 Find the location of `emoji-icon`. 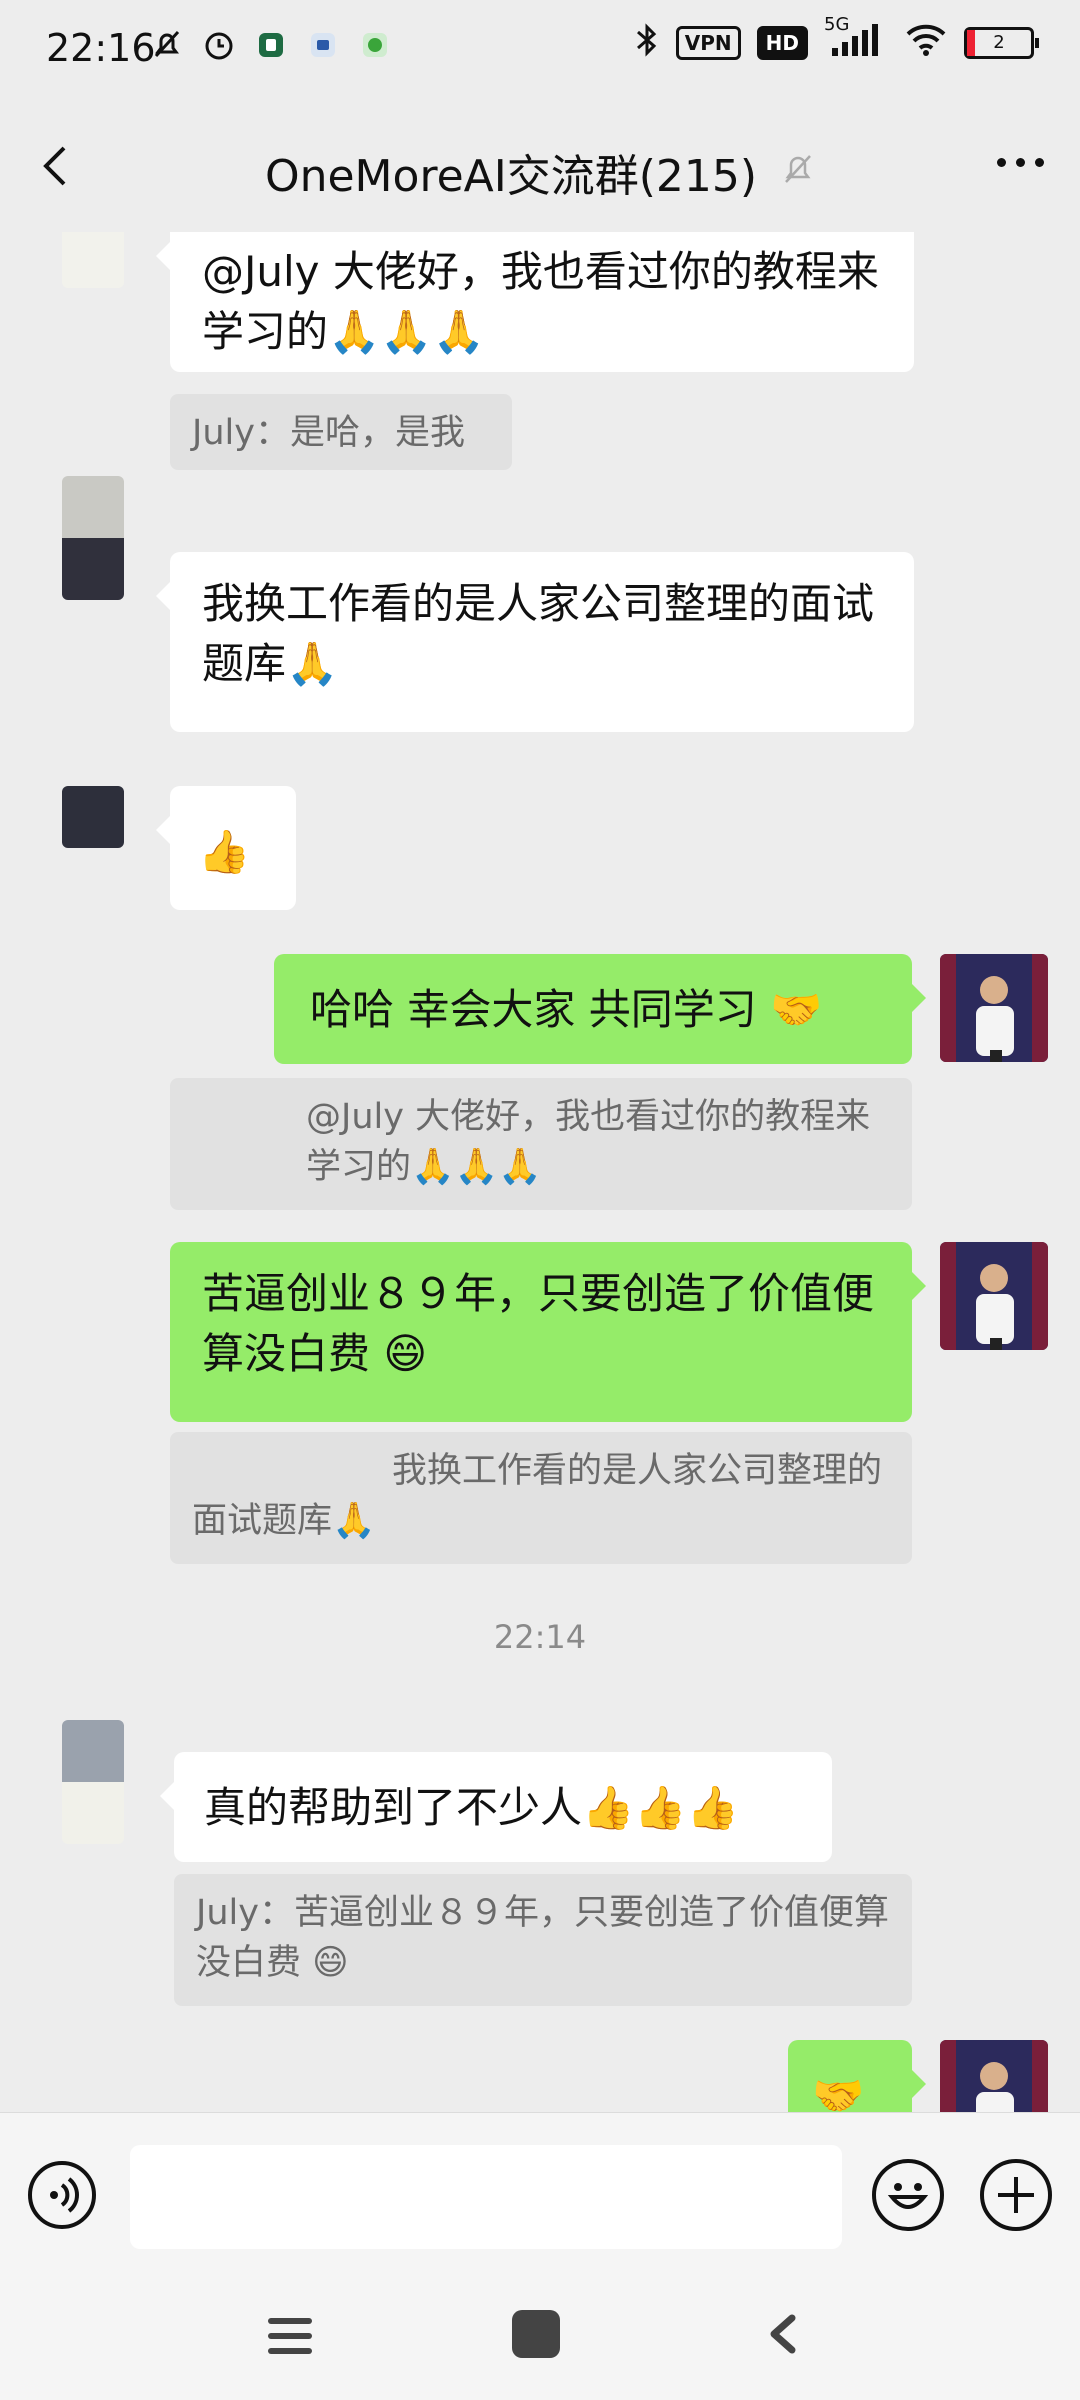

emoji-icon is located at coordinates (908, 2195).